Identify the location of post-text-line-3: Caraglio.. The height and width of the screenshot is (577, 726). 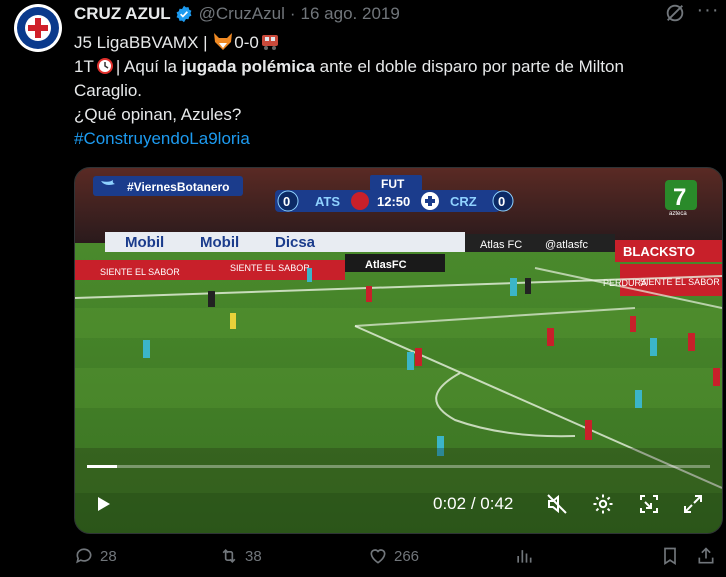
(108, 90).